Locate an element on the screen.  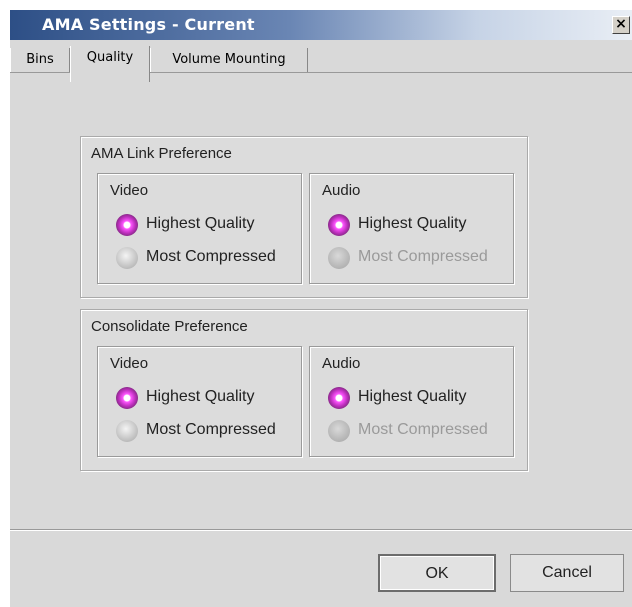
tab-quality: Quality is located at coordinates (110, 64).